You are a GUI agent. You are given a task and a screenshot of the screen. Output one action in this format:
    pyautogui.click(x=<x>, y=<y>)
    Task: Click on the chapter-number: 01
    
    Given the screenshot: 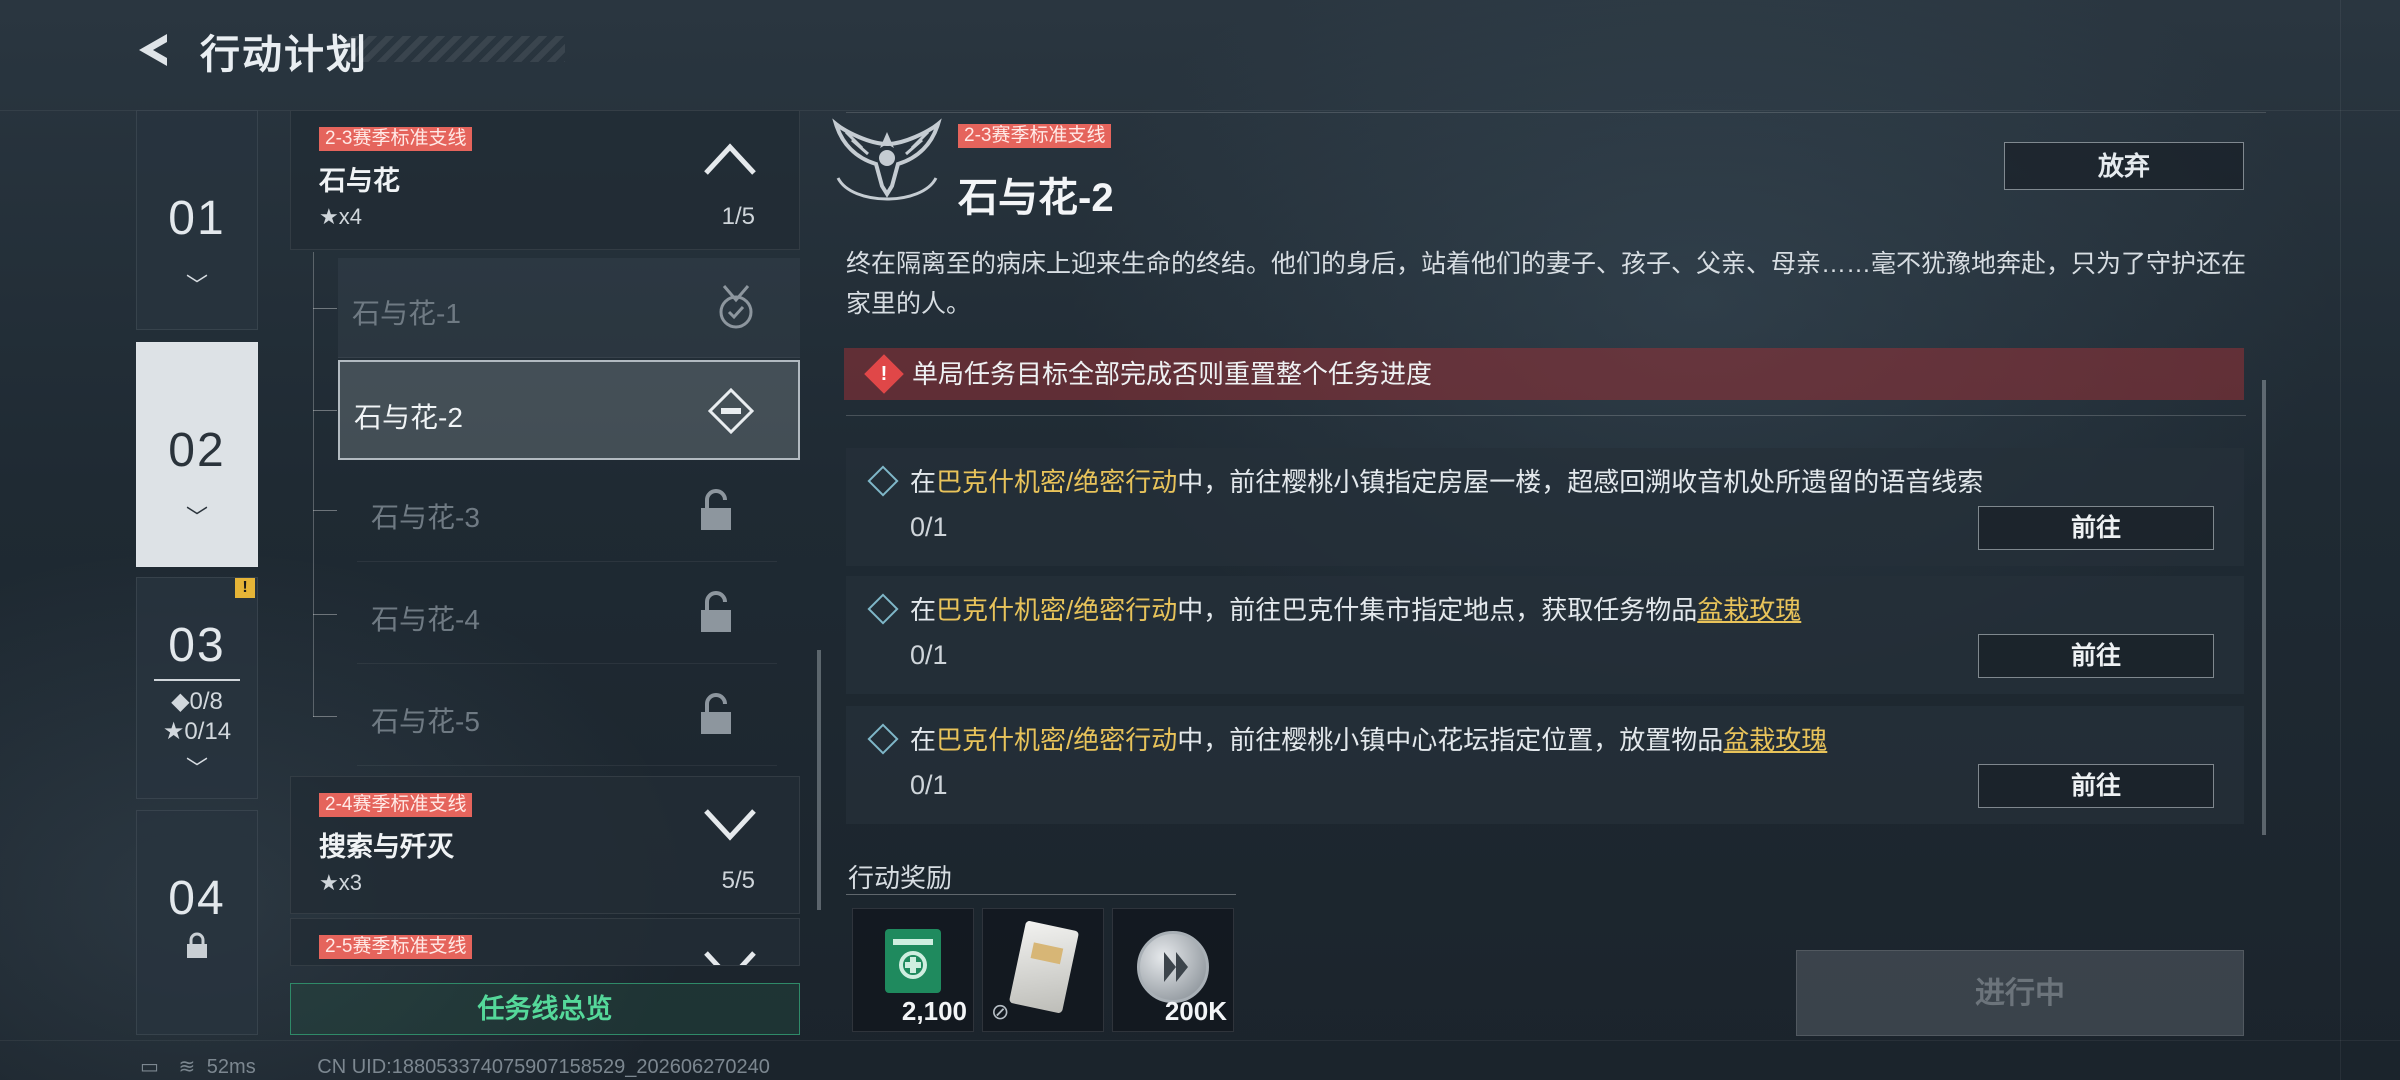 What is the action you would take?
    pyautogui.click(x=197, y=218)
    